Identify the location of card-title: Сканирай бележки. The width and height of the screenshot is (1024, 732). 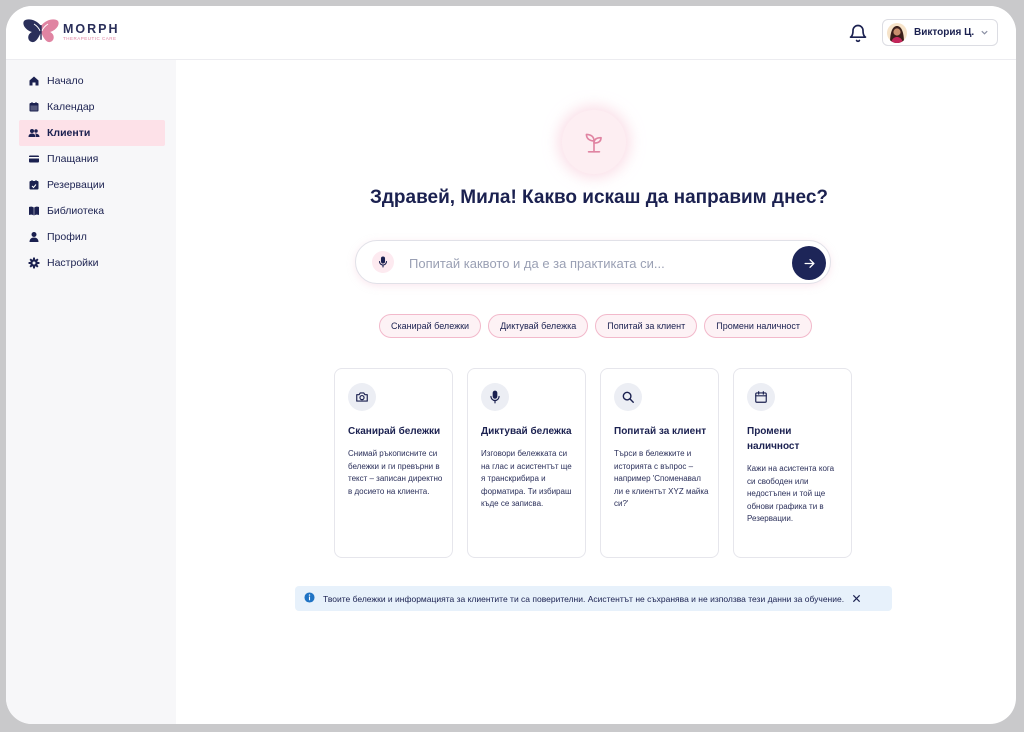
(394, 431).